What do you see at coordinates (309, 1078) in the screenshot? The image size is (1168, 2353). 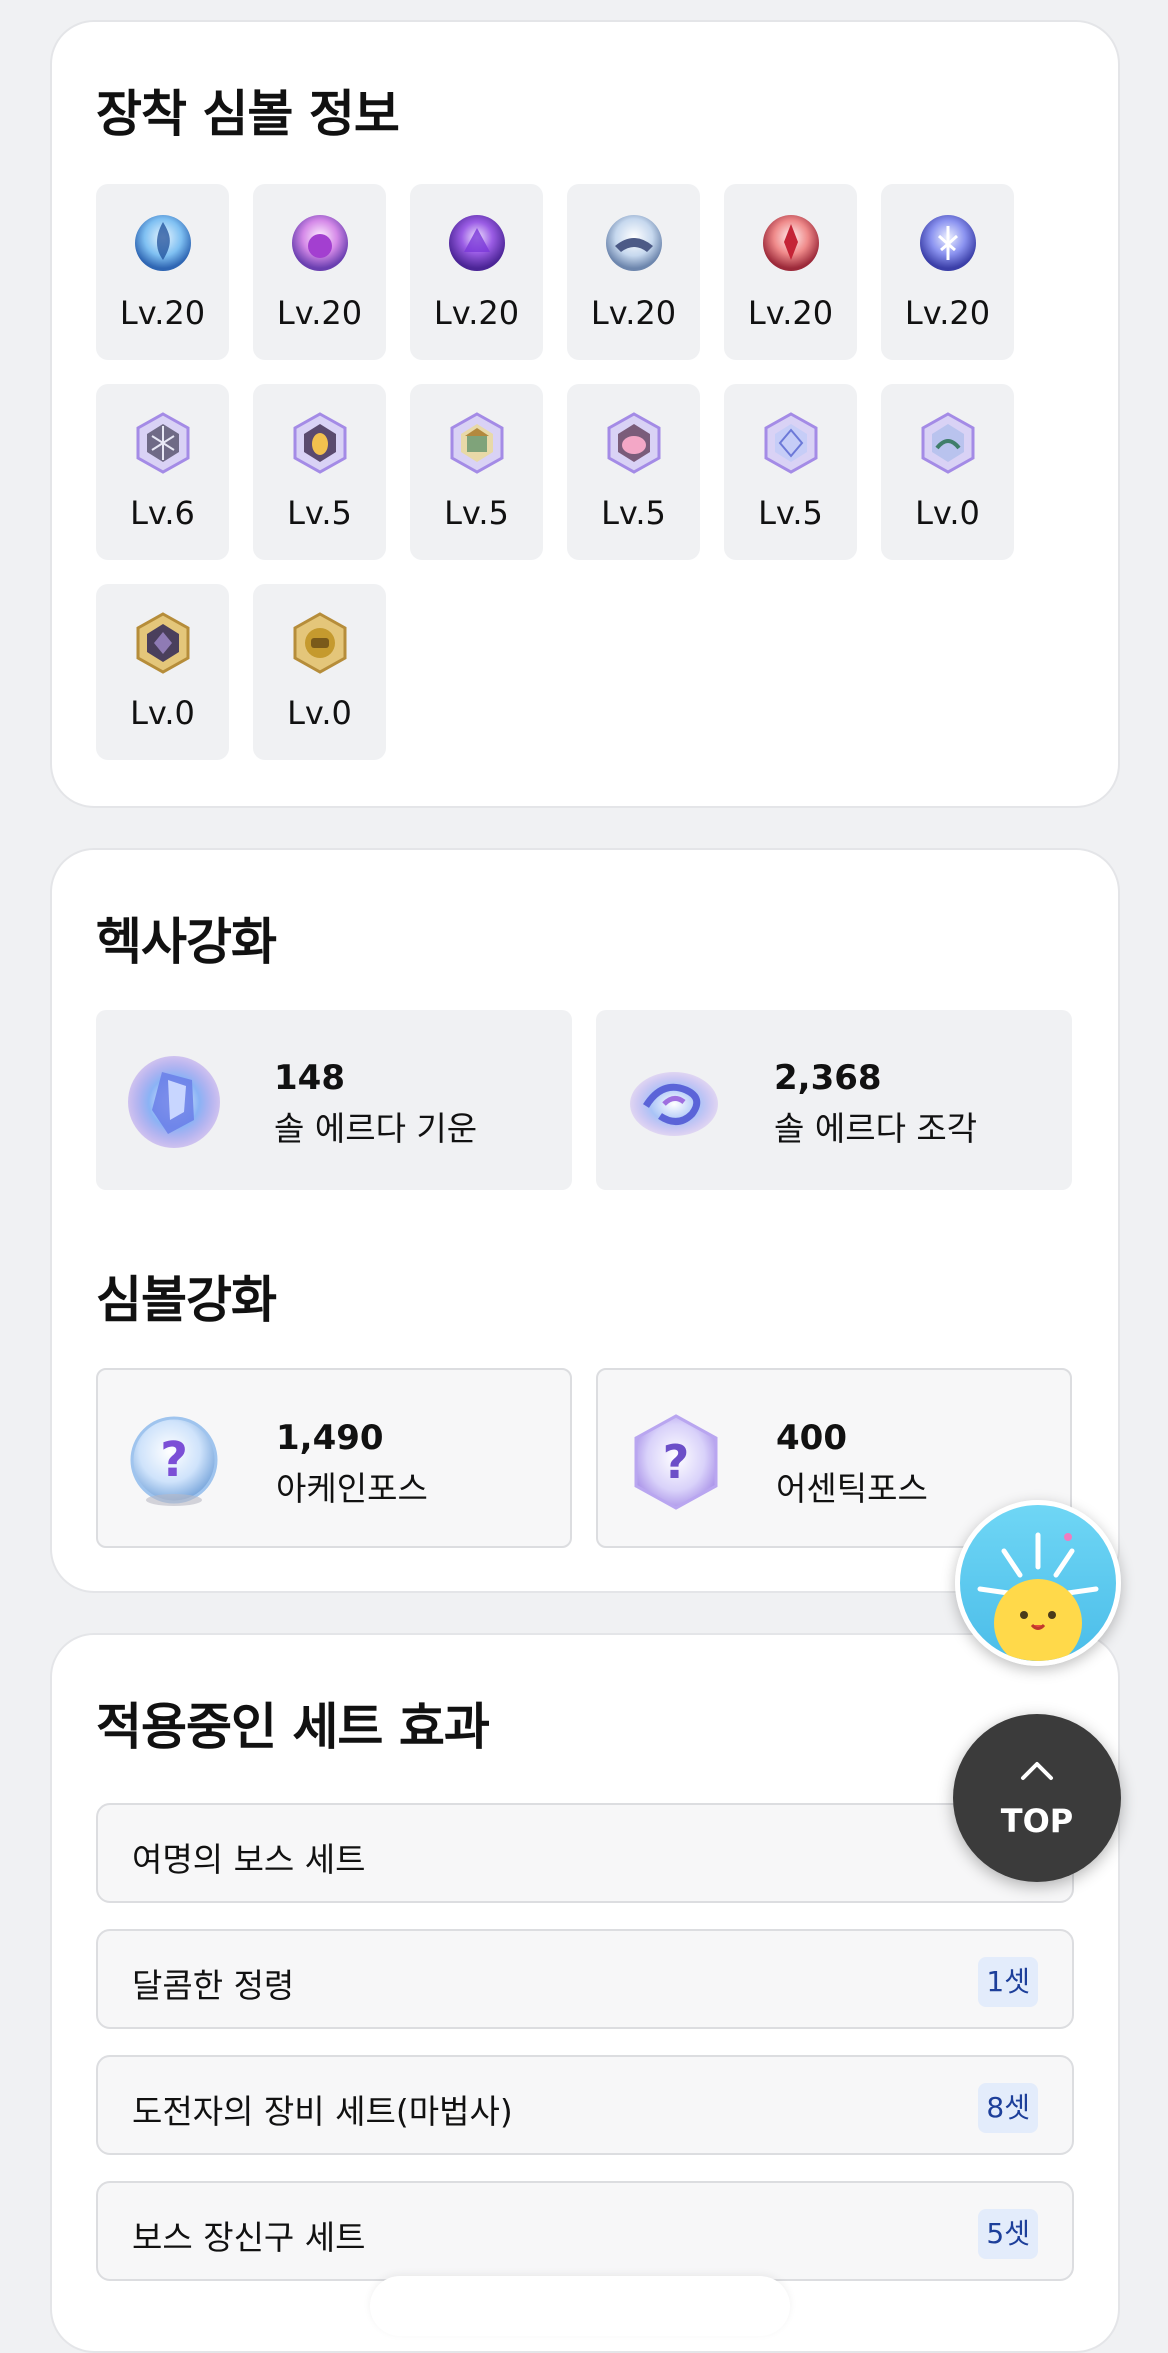 I see `sol-erda-energy-value: 148` at bounding box center [309, 1078].